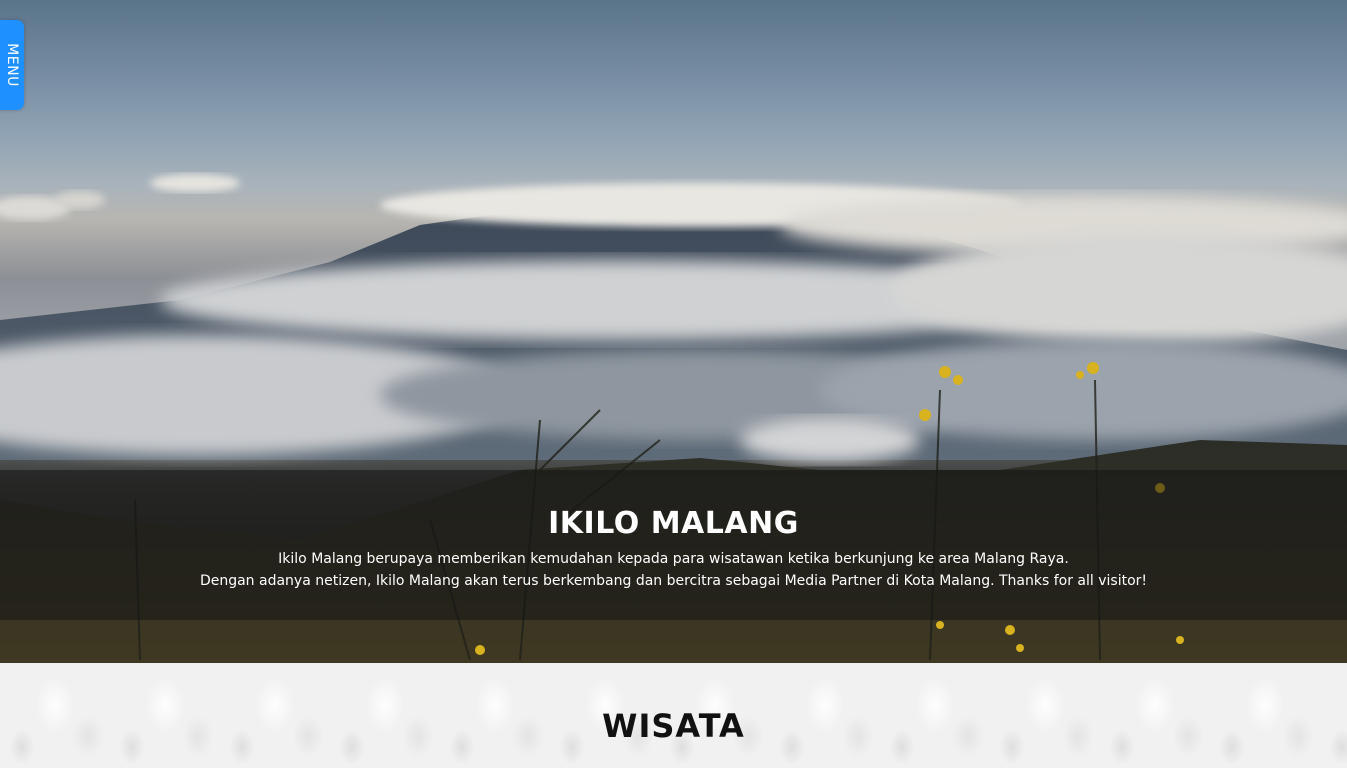 Image resolution: width=1347 pixels, height=768 pixels. I want to click on menu-button: MENU, so click(12, 65).